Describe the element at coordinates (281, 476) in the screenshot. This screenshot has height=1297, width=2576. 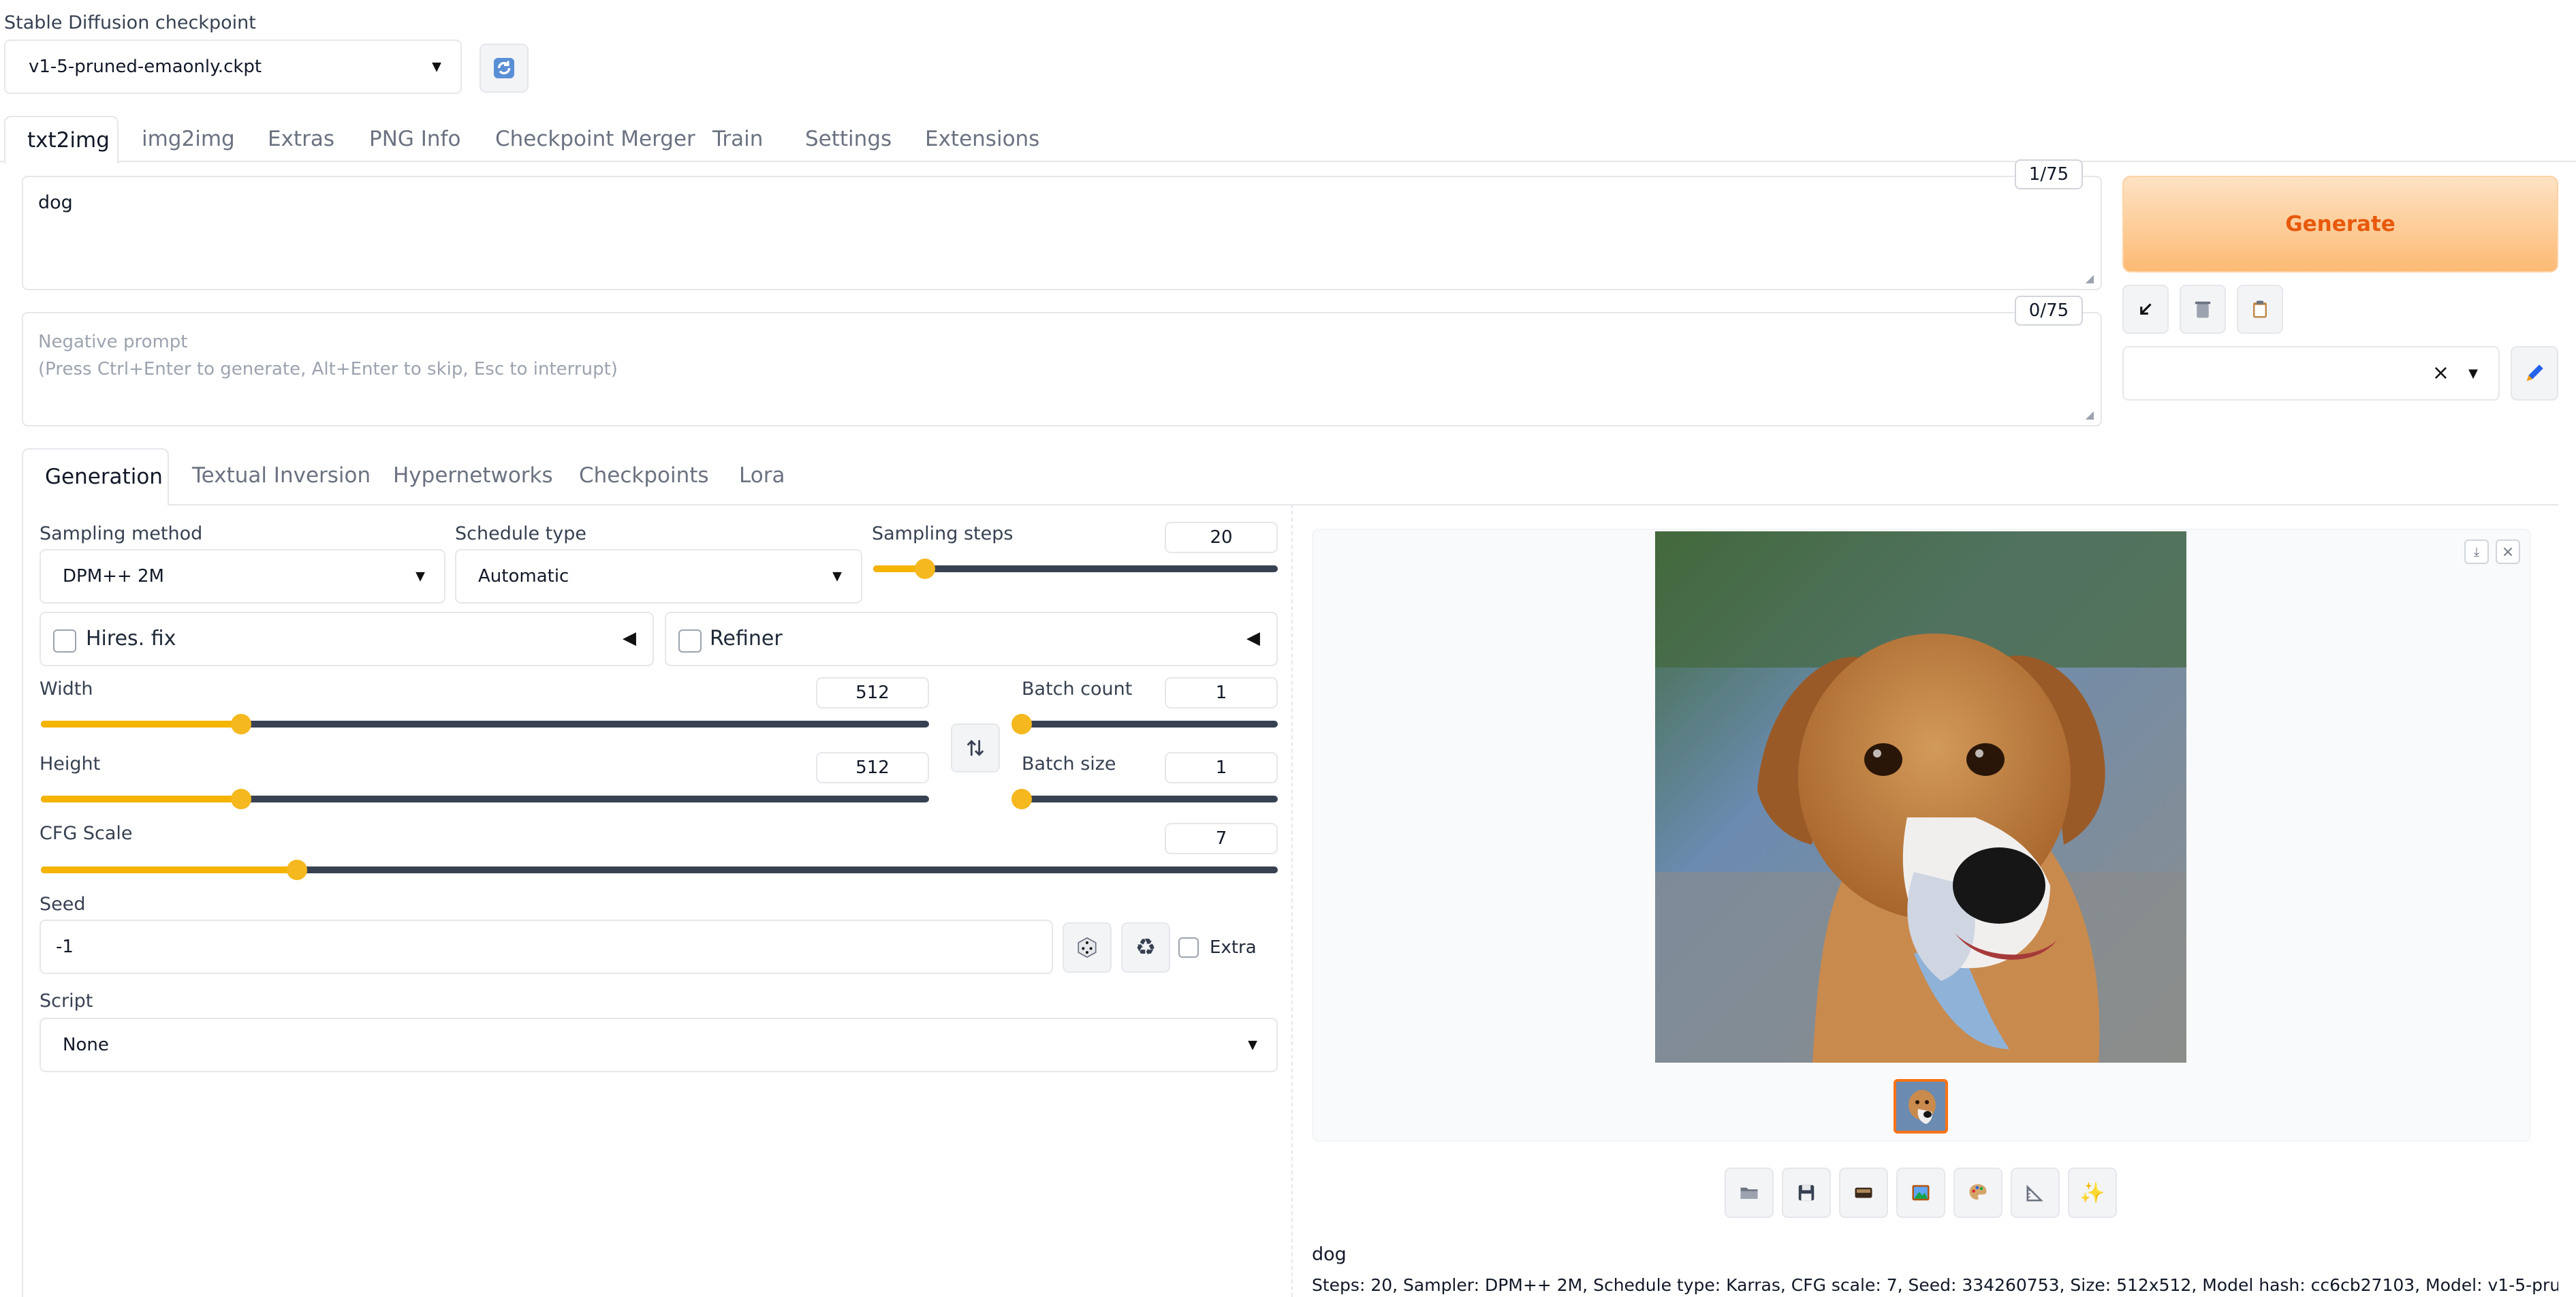
I see `tab-textual-inversion: Textual Inversion` at that location.